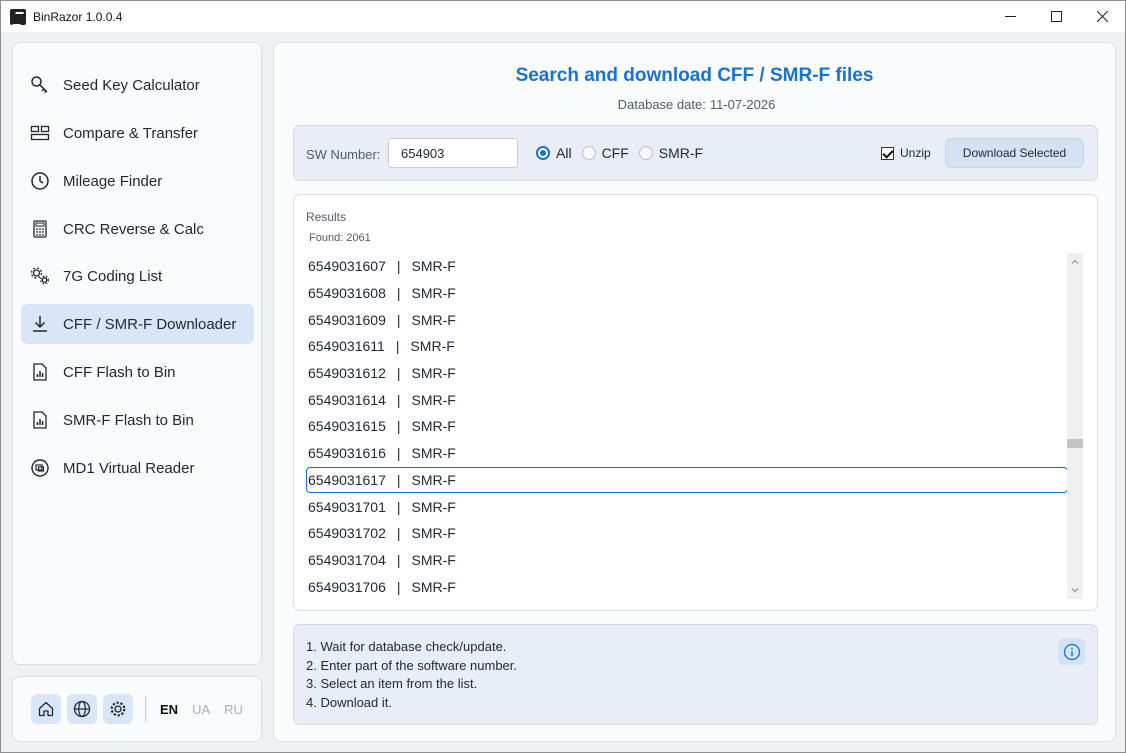  I want to click on file-chart-icon, so click(40, 372).